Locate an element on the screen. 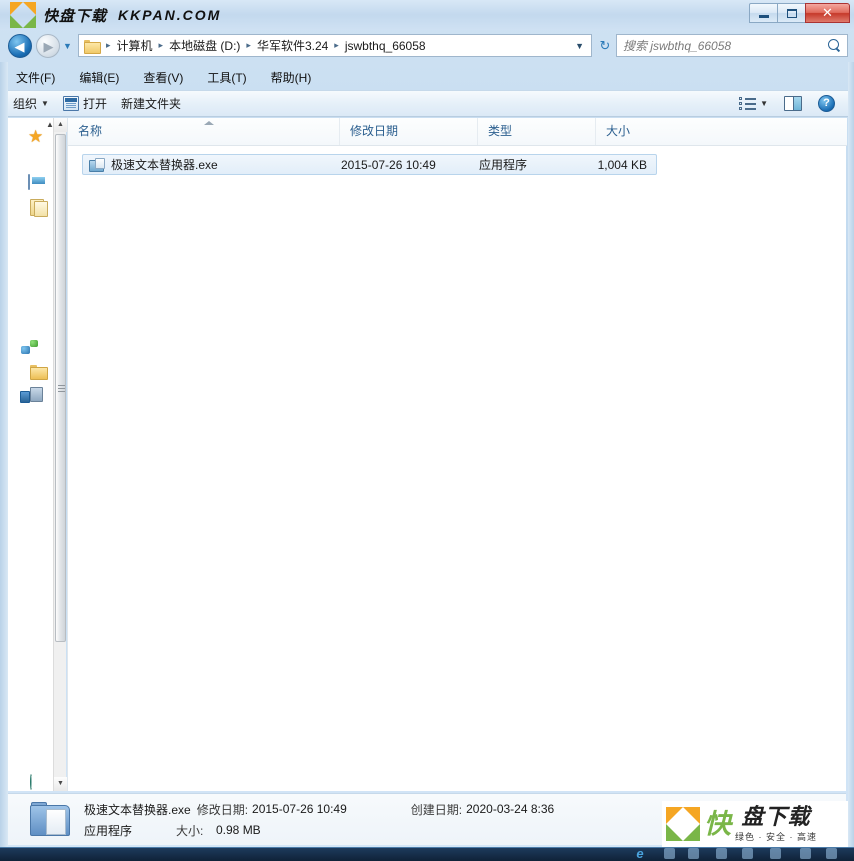 The image size is (854, 861). watermark-logo: 快 盘下载 绿色 · 安全 · 高速 is located at coordinates (755, 824).